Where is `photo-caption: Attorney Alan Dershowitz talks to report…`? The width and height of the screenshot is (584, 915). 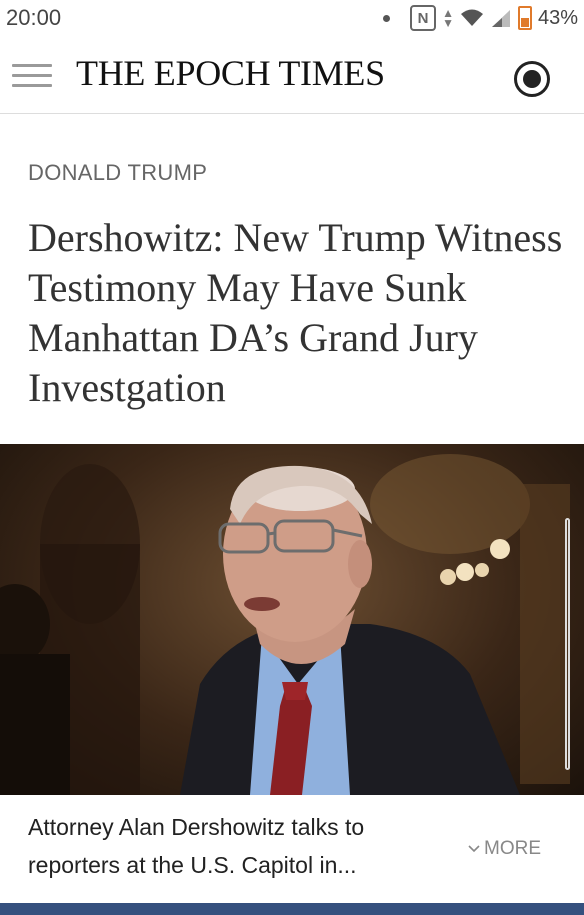
photo-caption: Attorney Alan Dershowitz talks to report… is located at coordinates (196, 846).